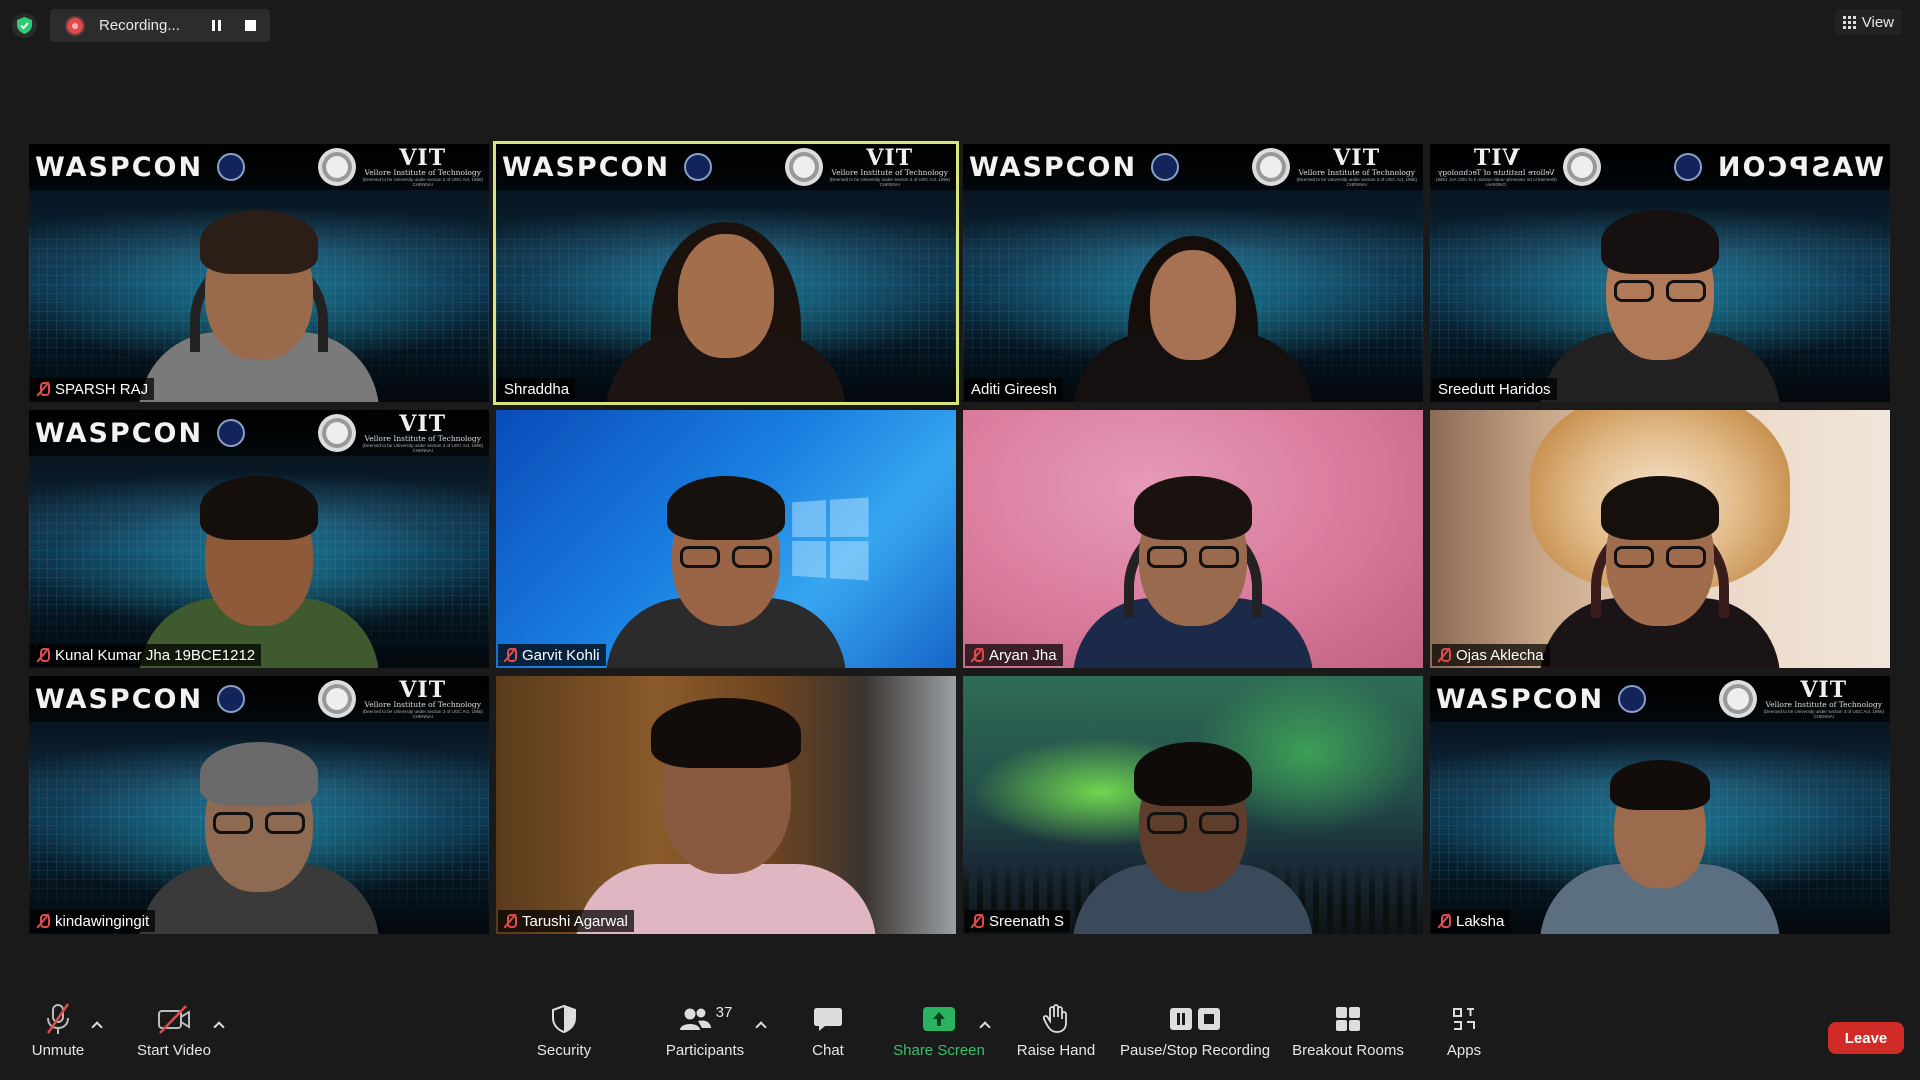 This screenshot has height=1080, width=1920. I want to click on waspcon-title: WASPCON, so click(119, 699).